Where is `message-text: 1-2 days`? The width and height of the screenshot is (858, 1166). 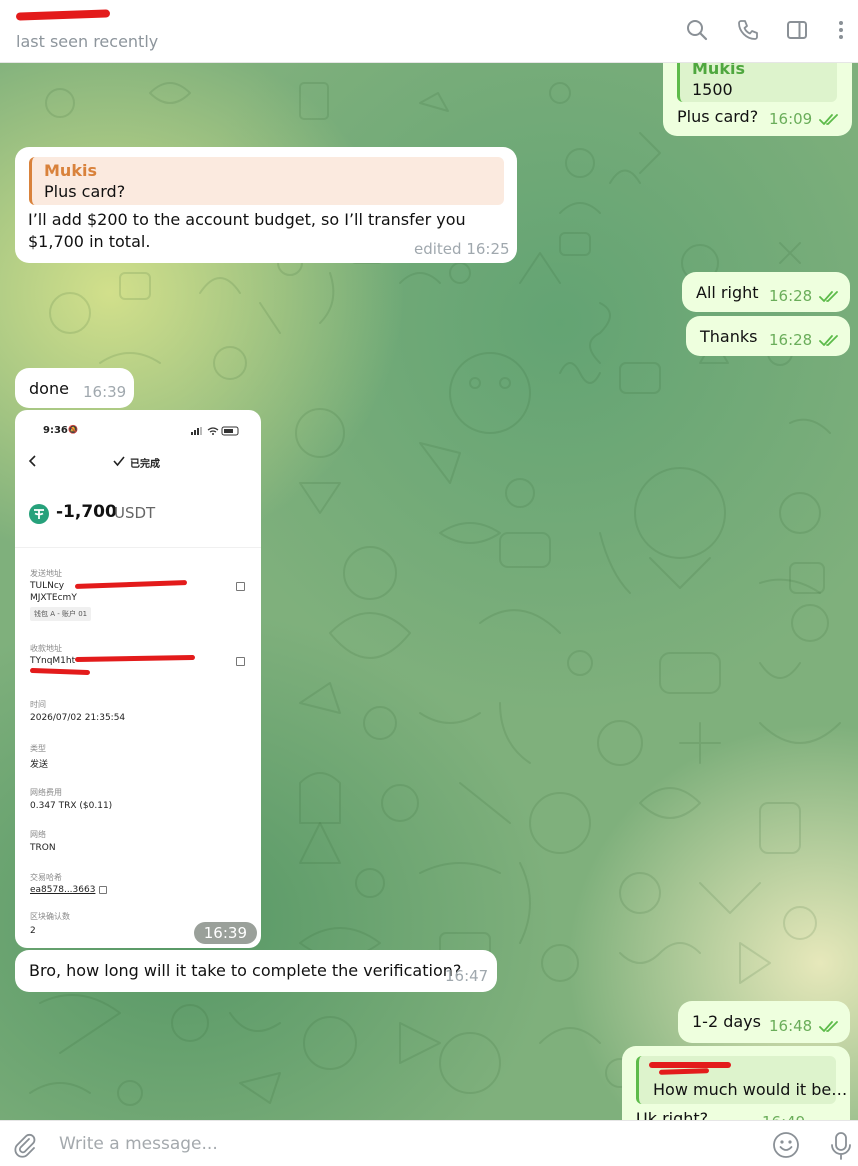
message-text: 1-2 days is located at coordinates (726, 1021).